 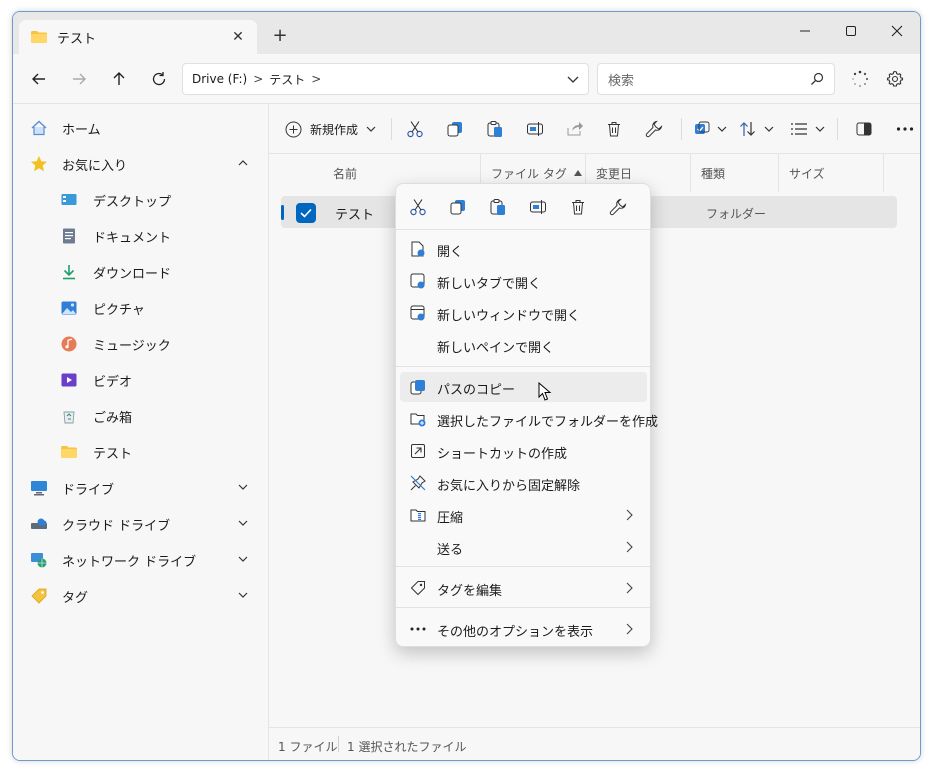 I want to click on menu-paste-button, so click(x=498, y=207).